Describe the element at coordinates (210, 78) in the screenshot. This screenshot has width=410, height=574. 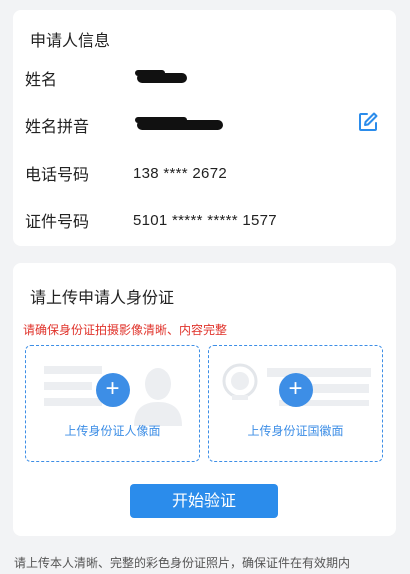
I see `name-row: 姓名` at that location.